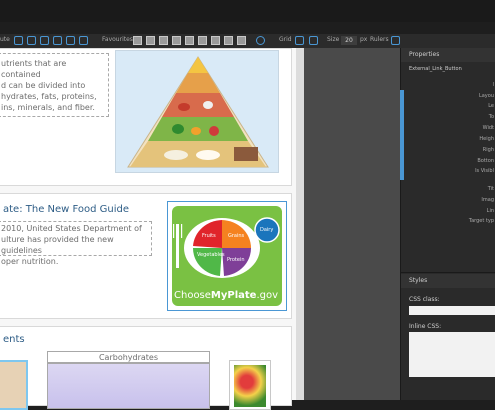 This screenshot has width=495, height=410. Describe the element at coordinates (44, 40) in the screenshot. I see `group-icon` at that location.